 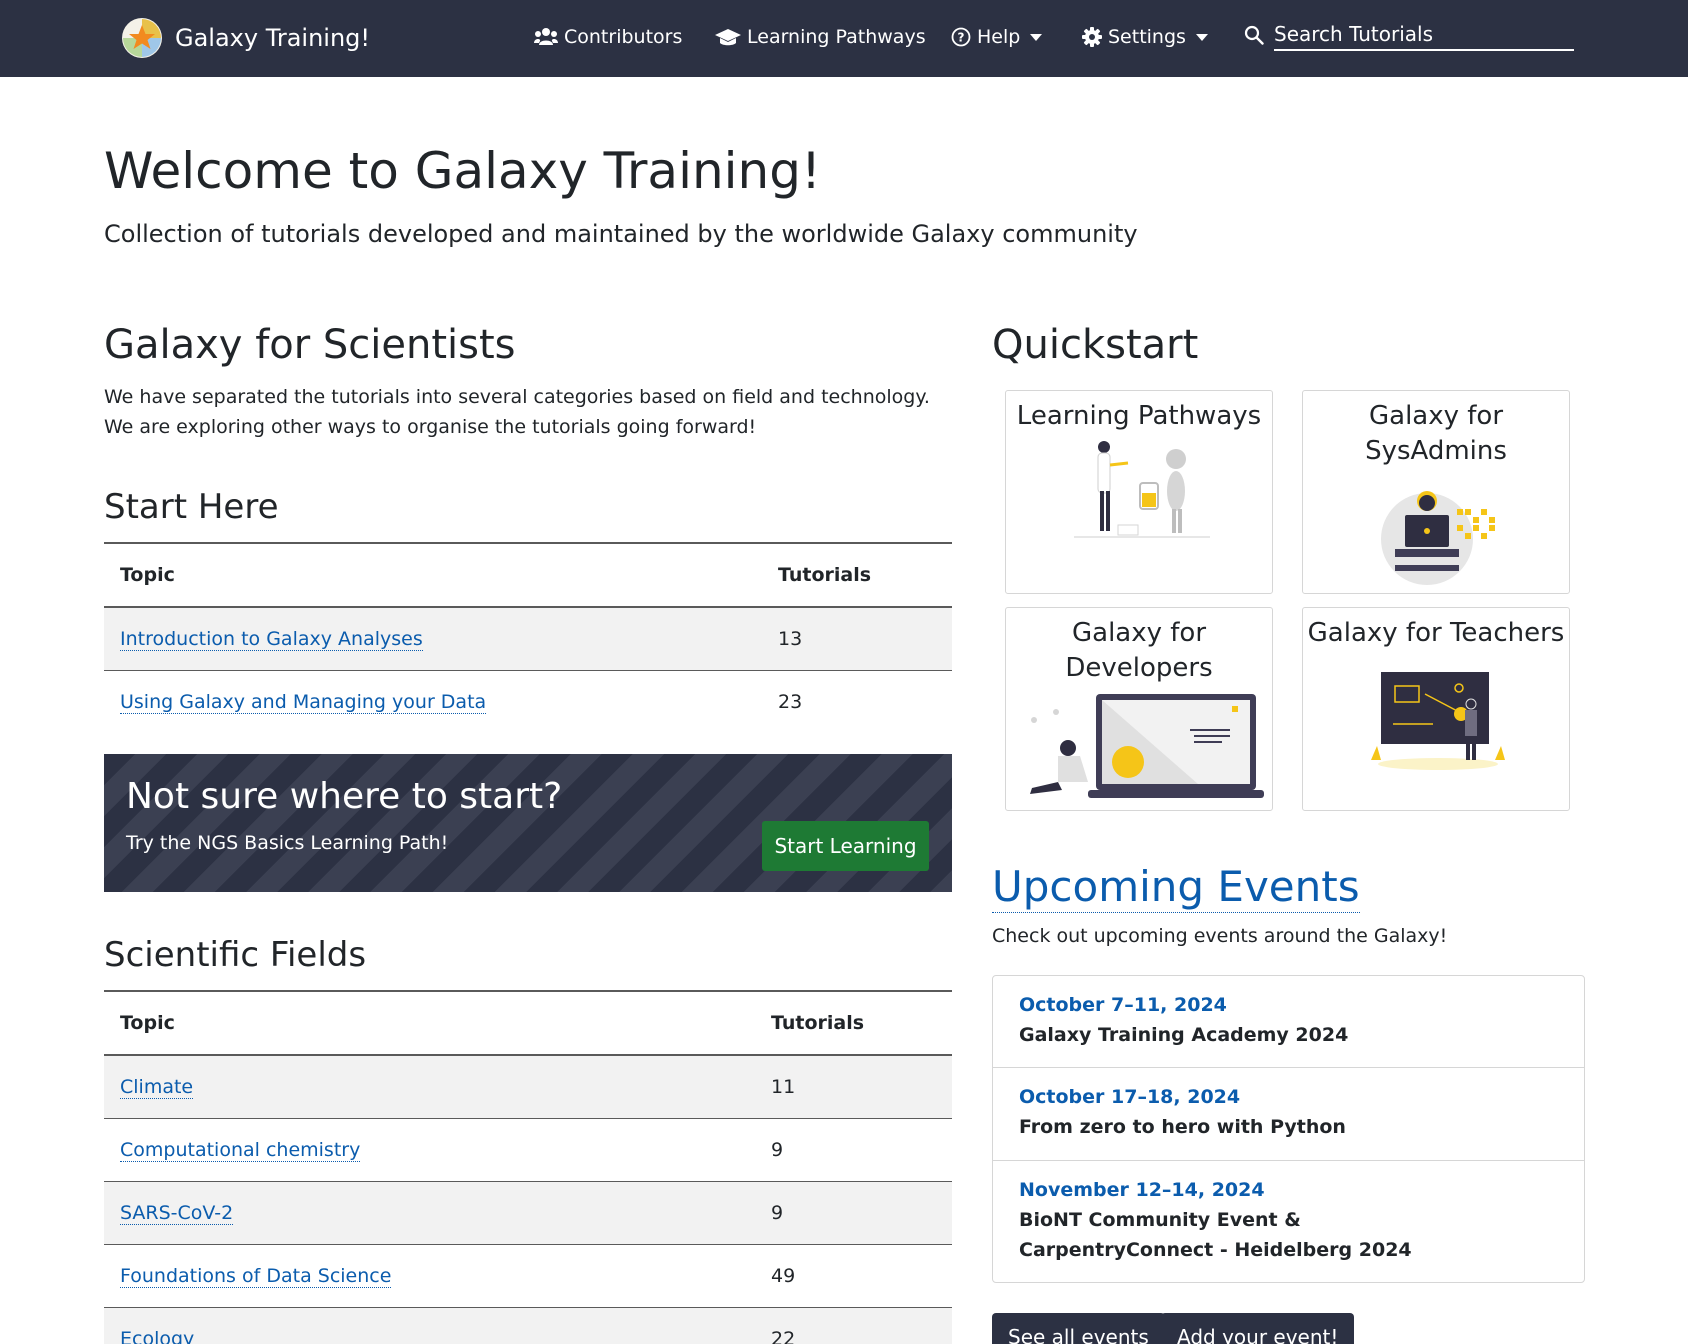 What do you see at coordinates (1436, 633) in the screenshot?
I see `quickstart-card-title: Galaxy for Teachers` at bounding box center [1436, 633].